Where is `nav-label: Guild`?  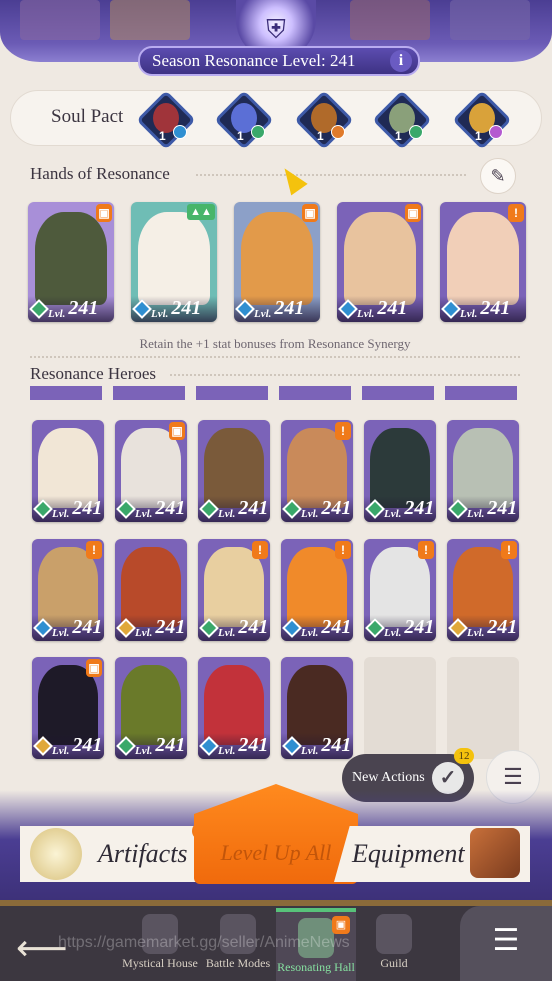
nav-label: Guild is located at coordinates (394, 963).